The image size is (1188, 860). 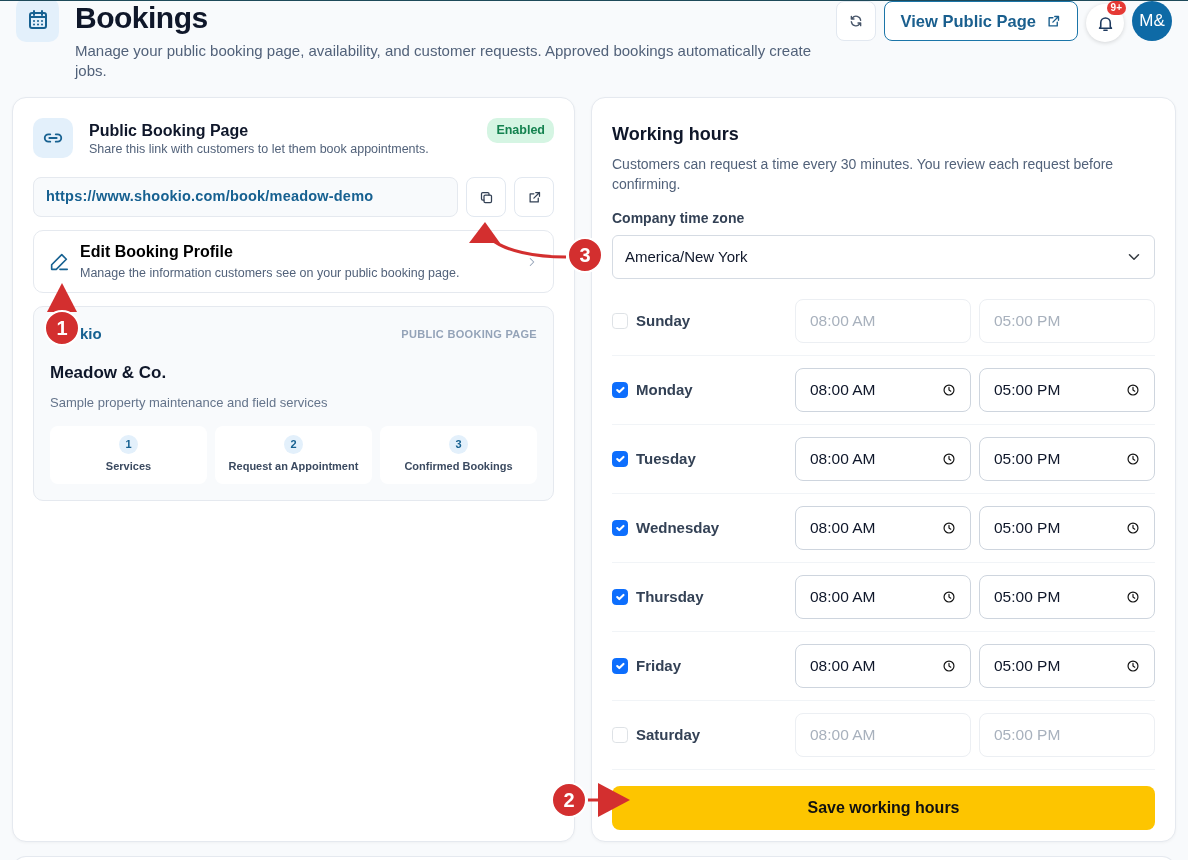 What do you see at coordinates (469, 334) in the screenshot?
I see `preview-label: PUBLIC BOOKING PAGE` at bounding box center [469, 334].